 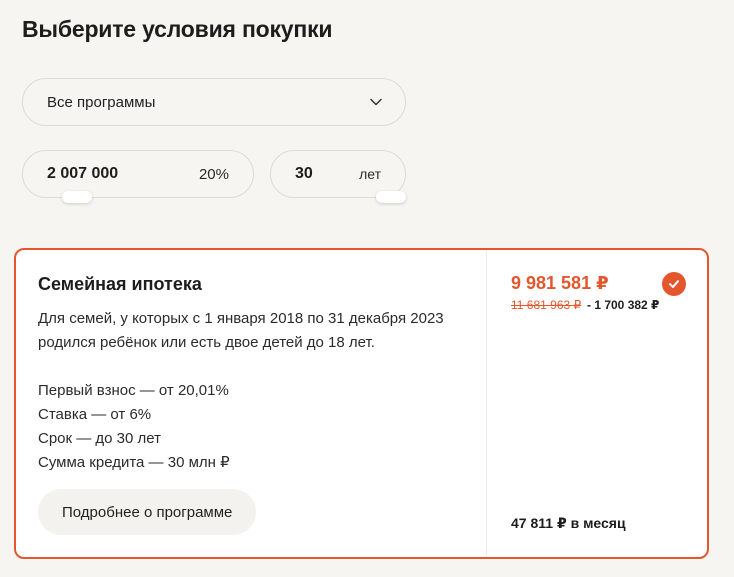 I want to click on chevron-down-icon, so click(x=376, y=102).